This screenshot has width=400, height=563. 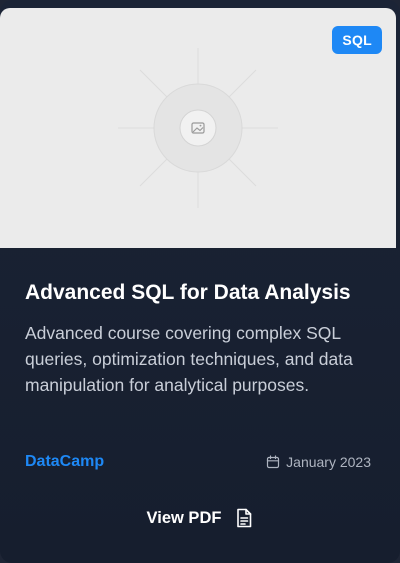 What do you see at coordinates (273, 462) in the screenshot?
I see `calendar-icon` at bounding box center [273, 462].